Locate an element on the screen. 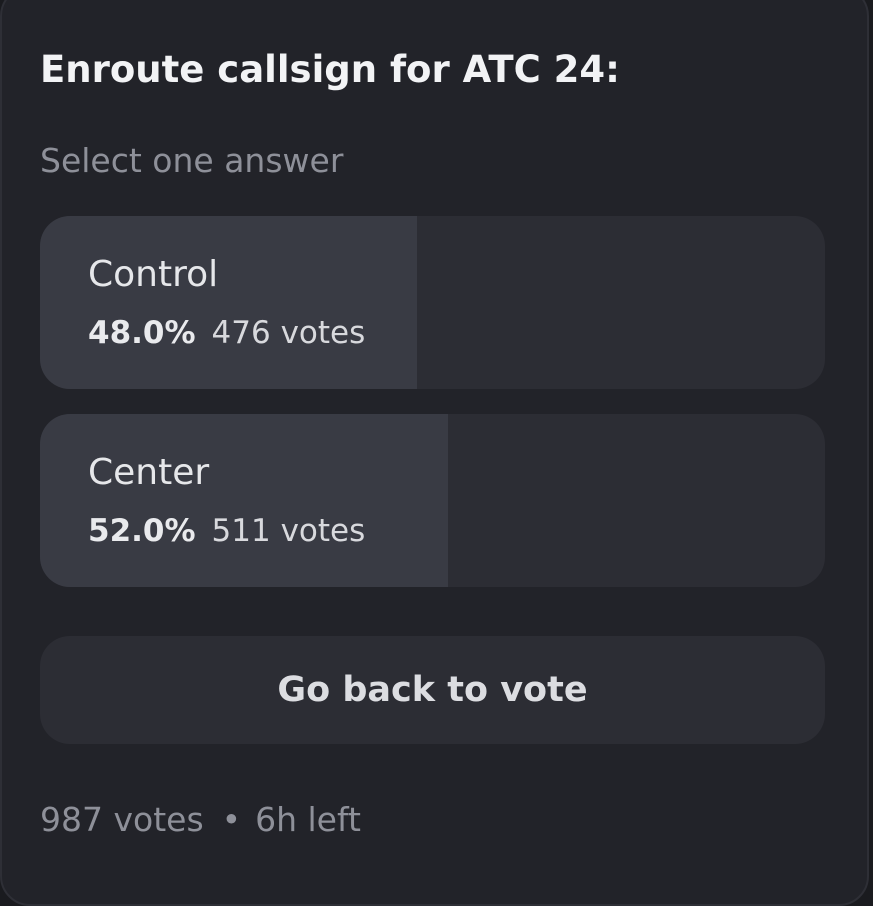  answer-vote-count: 476 votes is located at coordinates (288, 333).